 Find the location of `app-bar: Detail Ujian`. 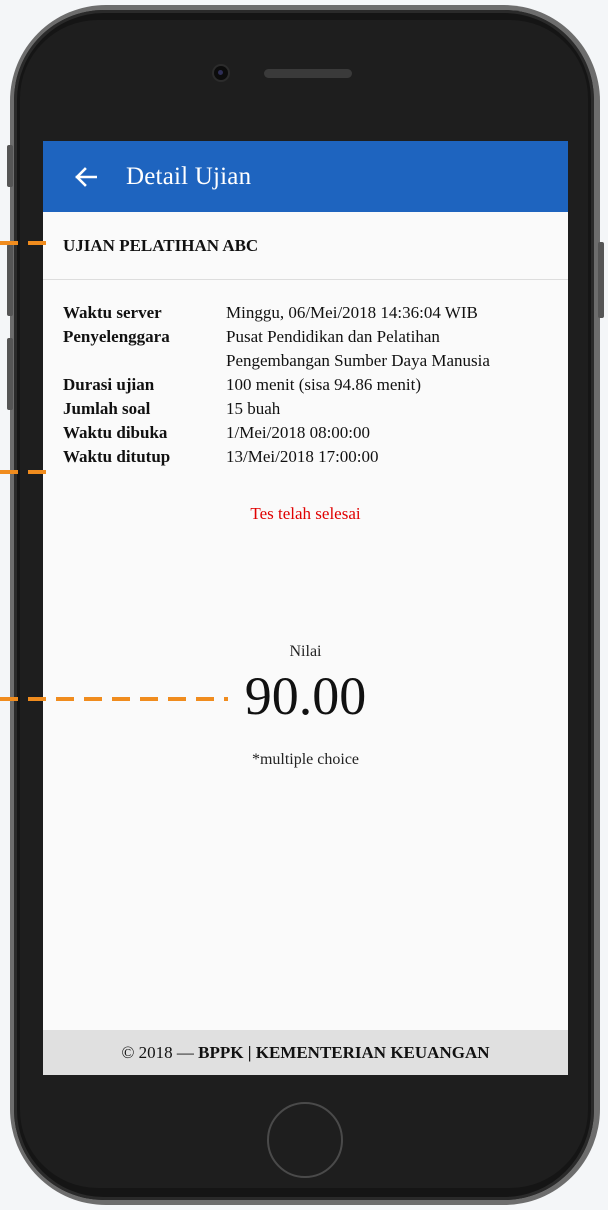

app-bar: Detail Ujian is located at coordinates (305, 176).